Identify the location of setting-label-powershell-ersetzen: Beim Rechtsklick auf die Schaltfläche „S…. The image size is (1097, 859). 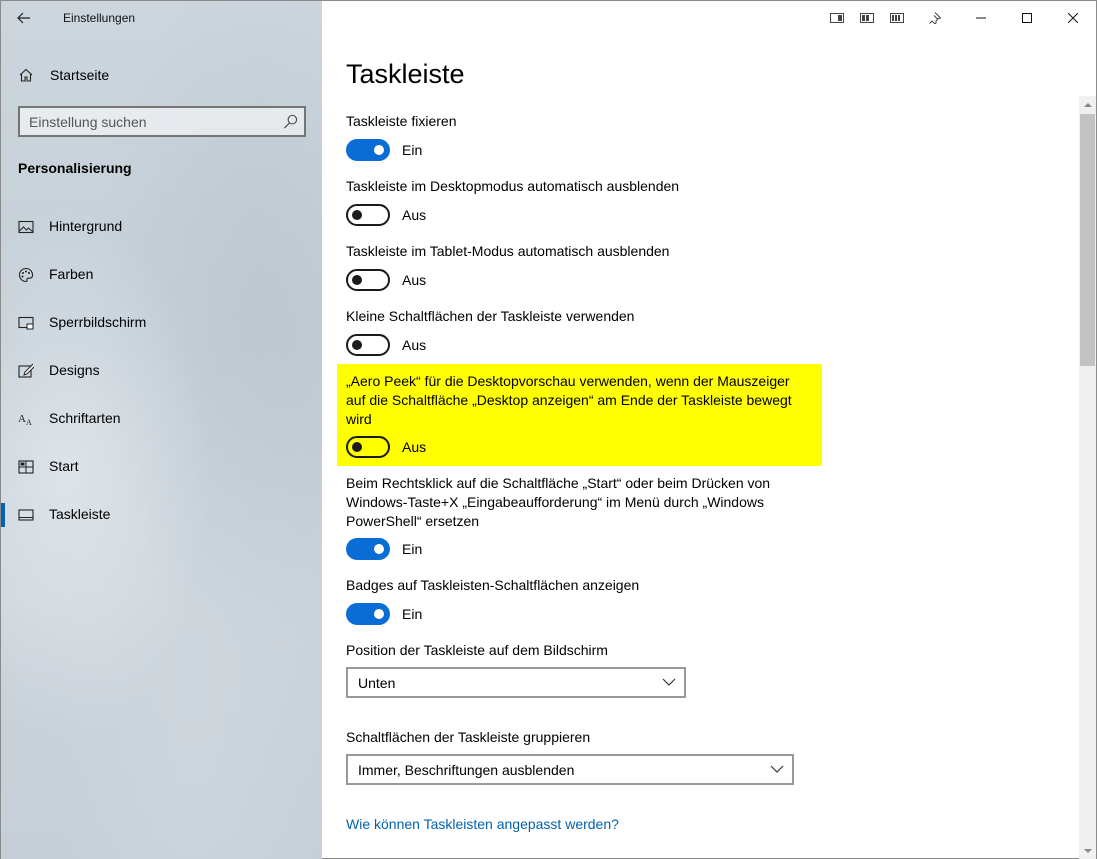
(558, 502).